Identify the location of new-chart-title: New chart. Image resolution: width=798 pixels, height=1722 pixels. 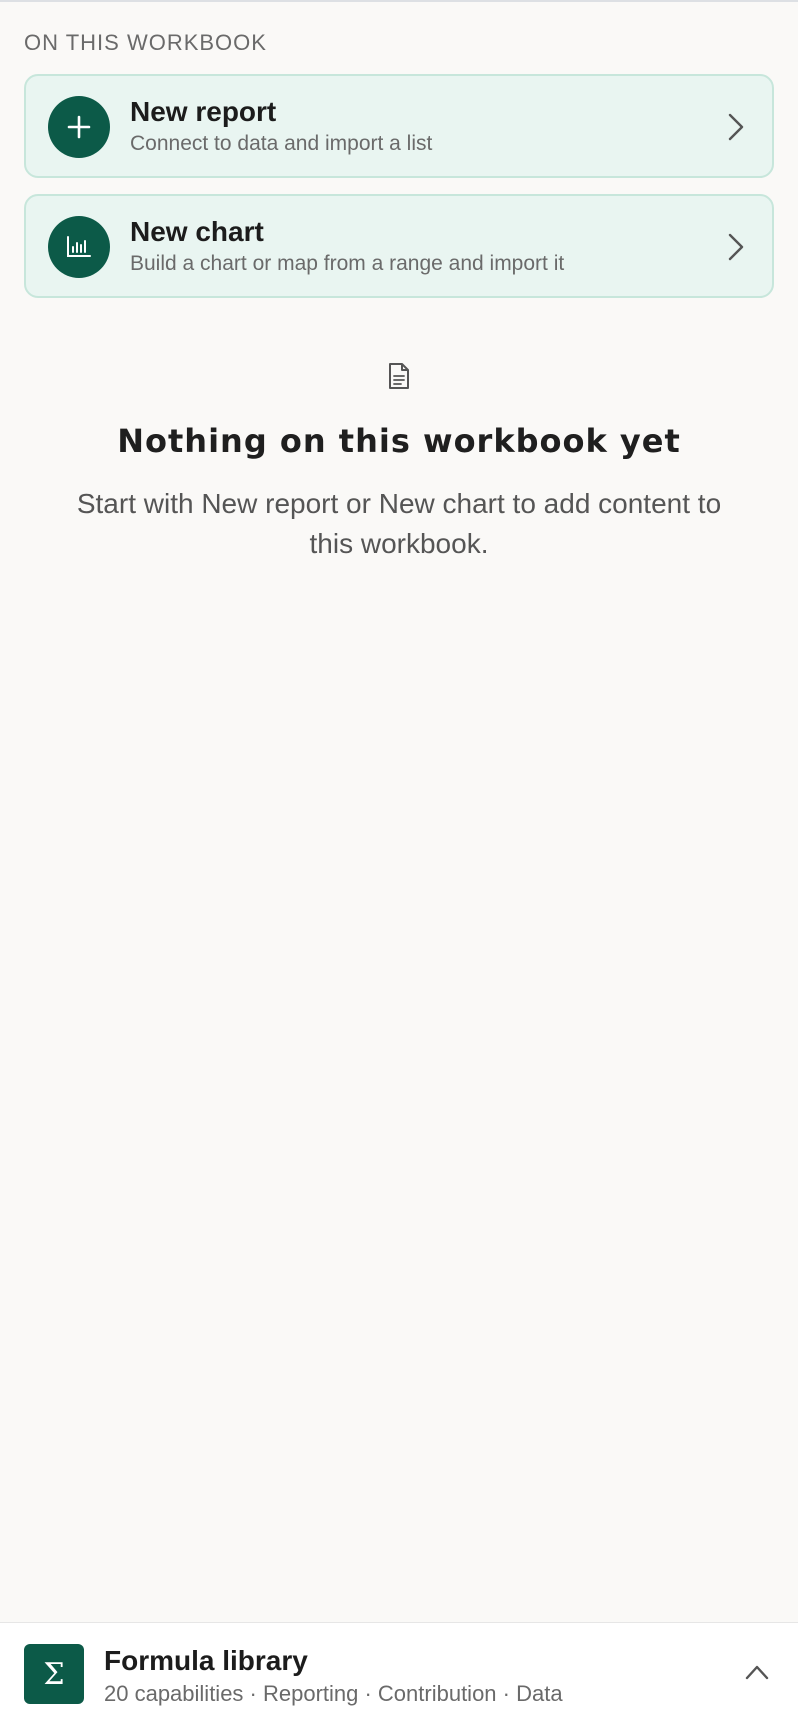
(197, 231).